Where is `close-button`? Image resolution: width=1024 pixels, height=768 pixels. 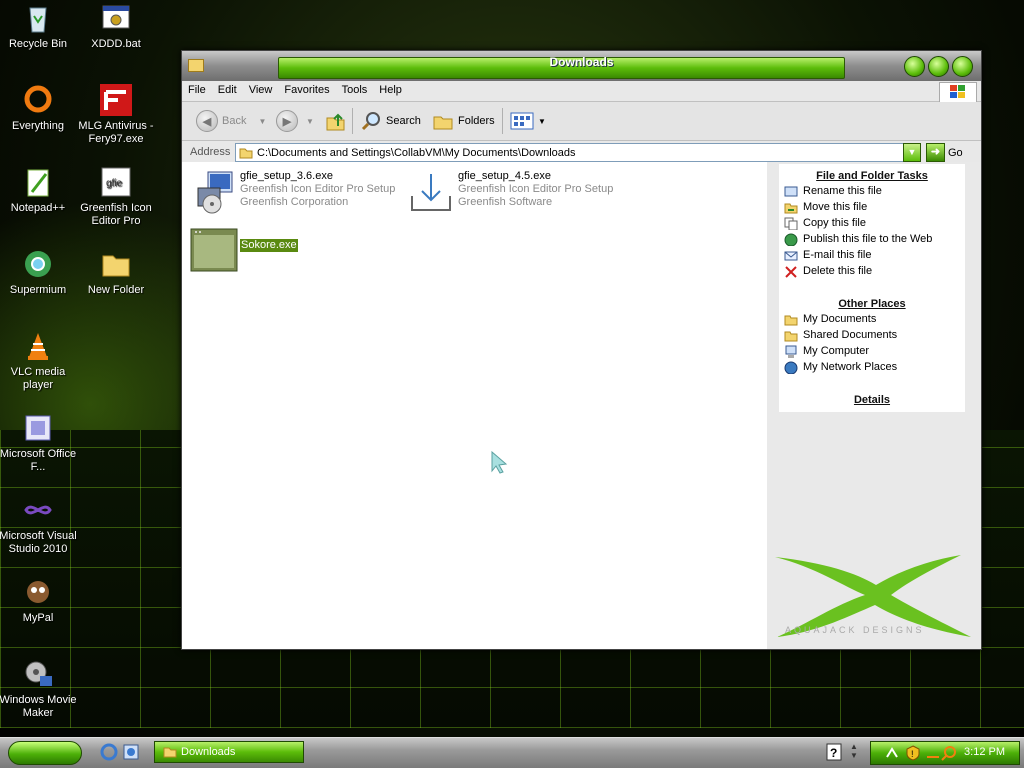
close-button is located at coordinates (962, 66).